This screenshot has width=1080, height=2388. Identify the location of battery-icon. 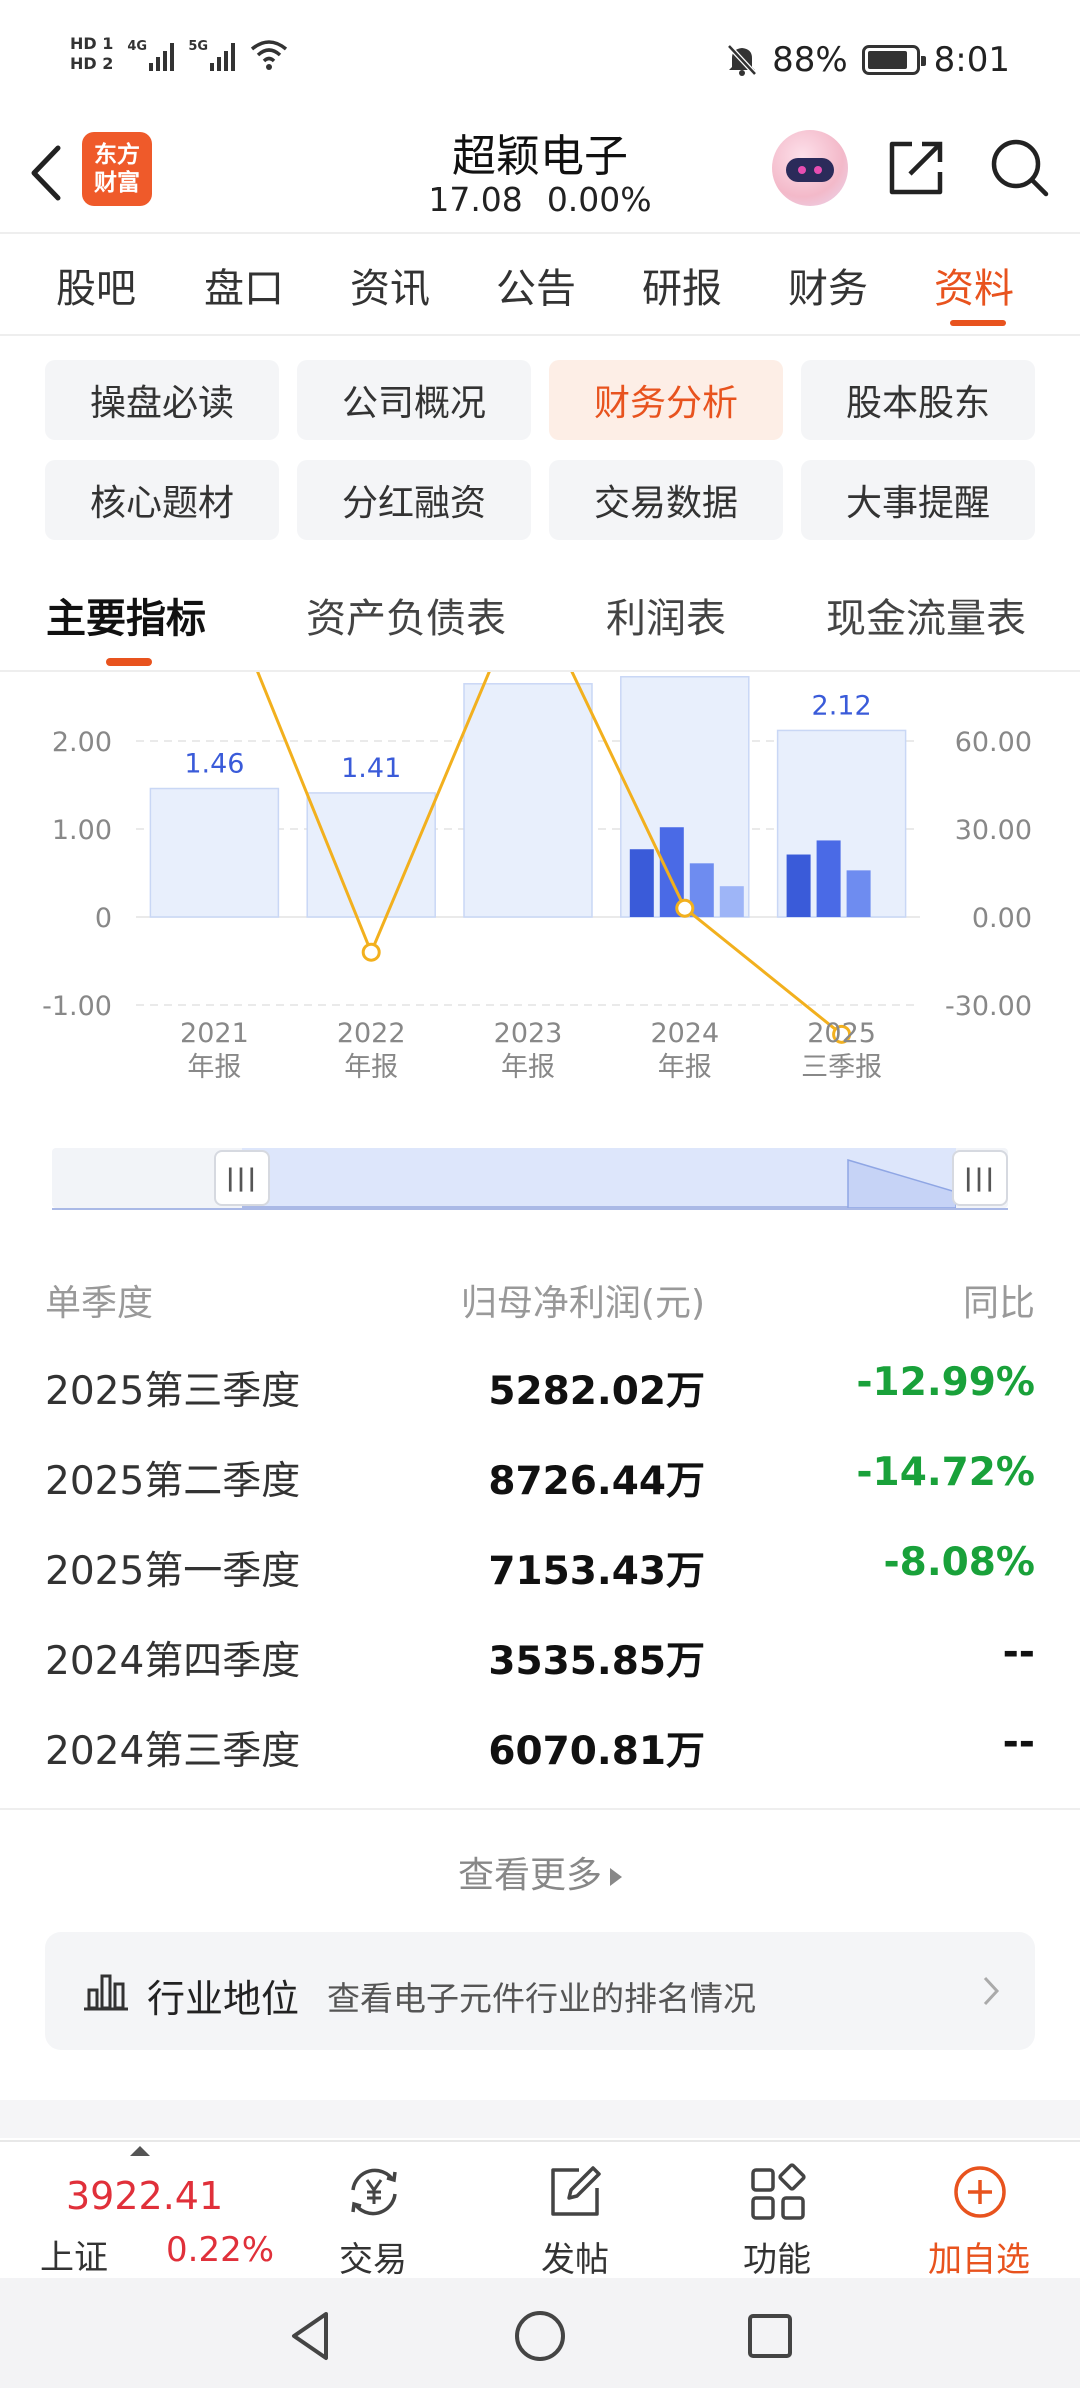
(893, 60).